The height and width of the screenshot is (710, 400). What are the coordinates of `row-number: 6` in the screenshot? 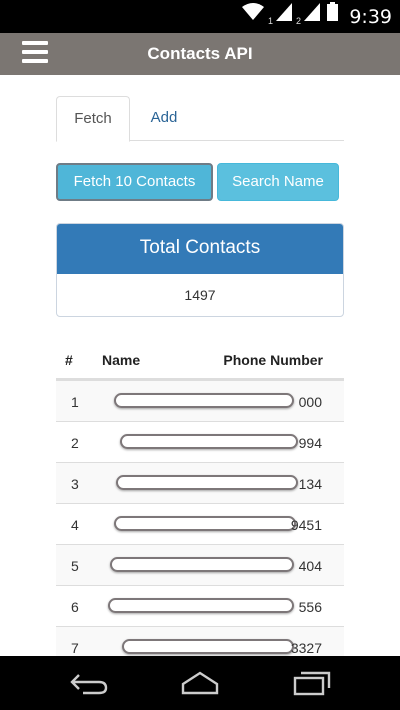 It's located at (75, 607).